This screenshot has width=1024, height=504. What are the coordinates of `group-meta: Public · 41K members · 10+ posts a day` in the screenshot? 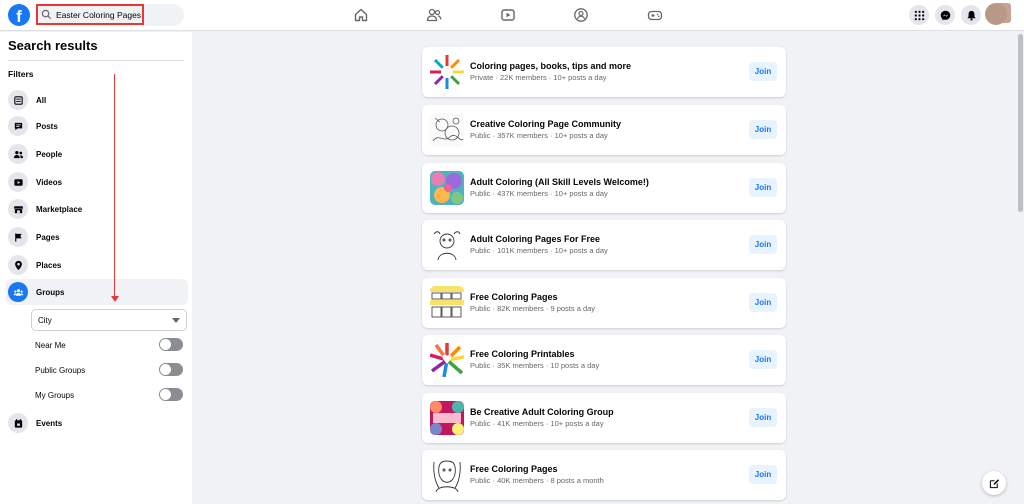 It's located at (537, 423).